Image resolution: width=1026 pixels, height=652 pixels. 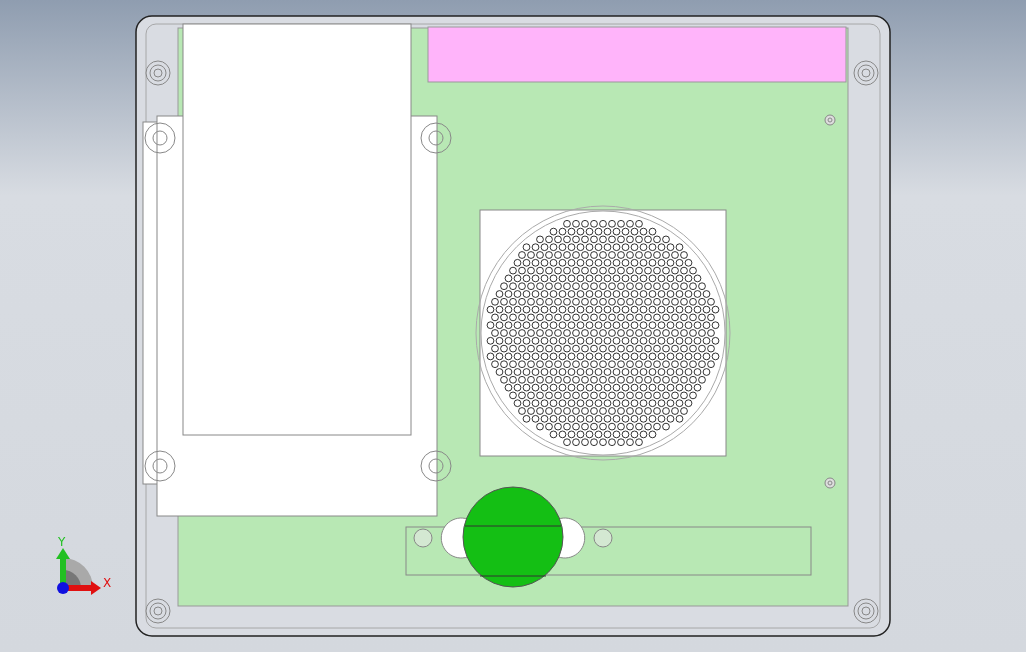 I want to click on axis-triad-drawing, so click(x=78, y=571).